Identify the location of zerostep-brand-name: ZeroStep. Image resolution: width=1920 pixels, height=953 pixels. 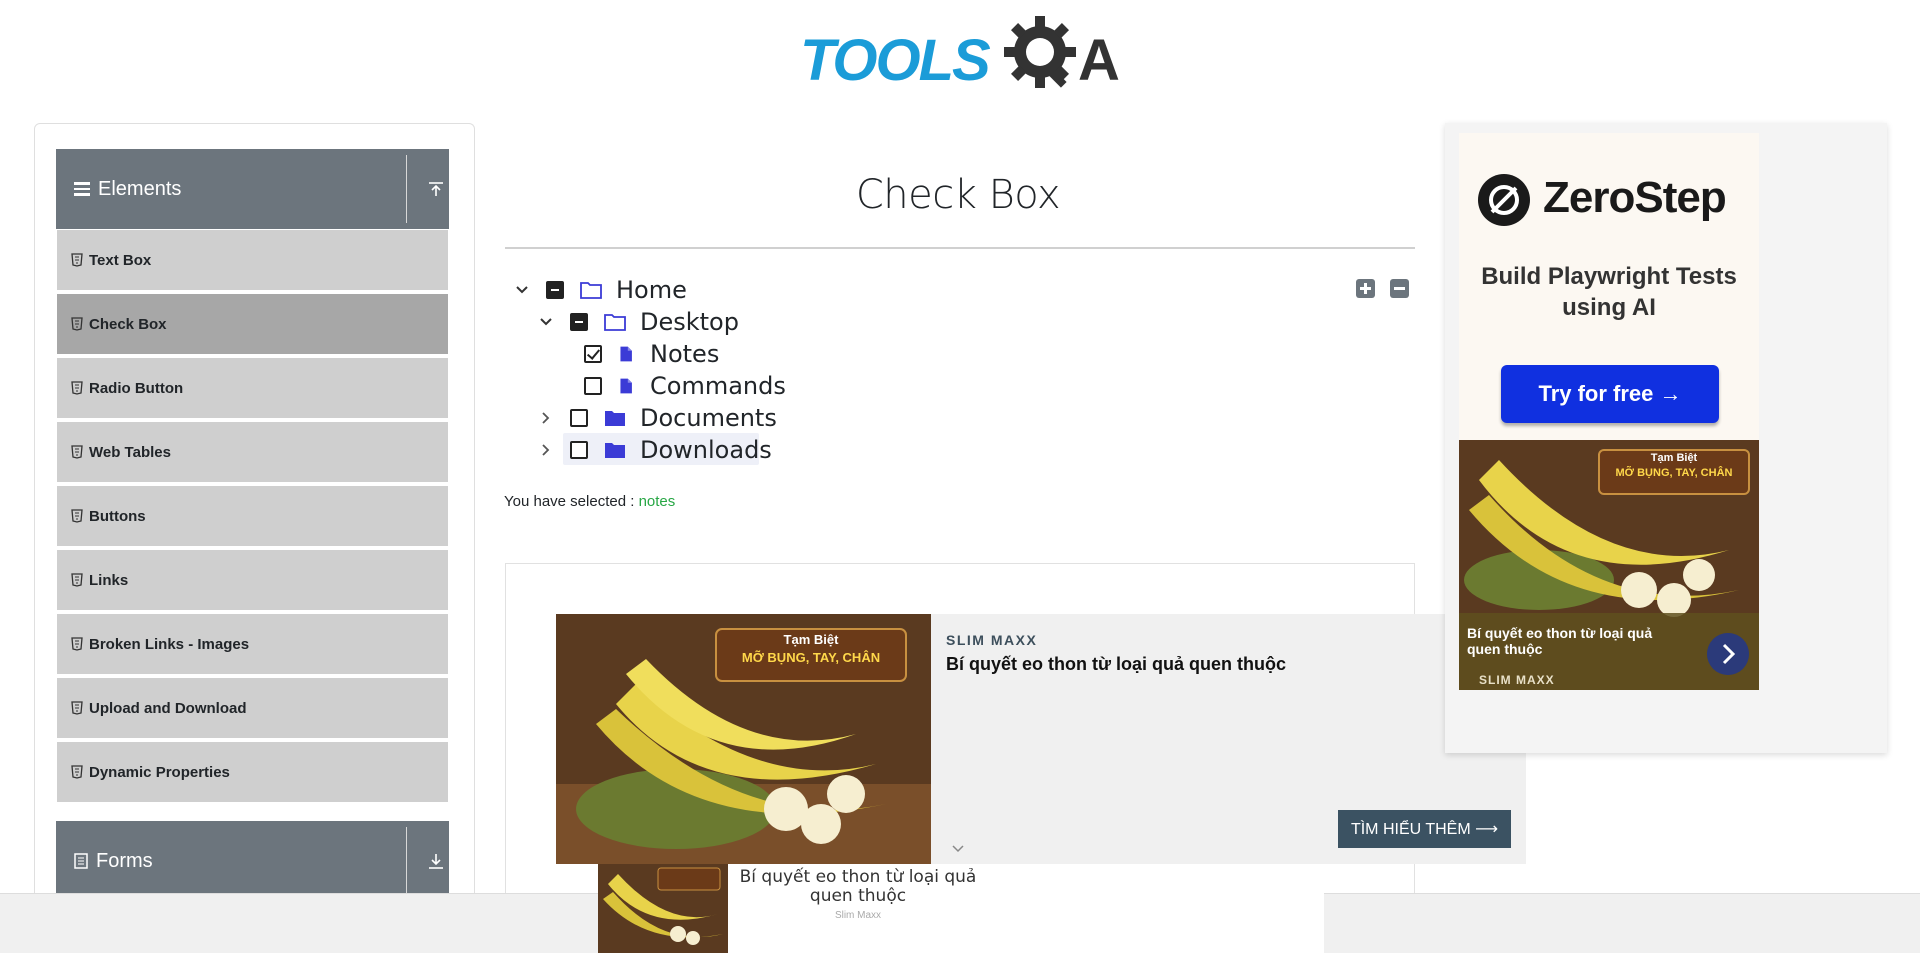
(1635, 197).